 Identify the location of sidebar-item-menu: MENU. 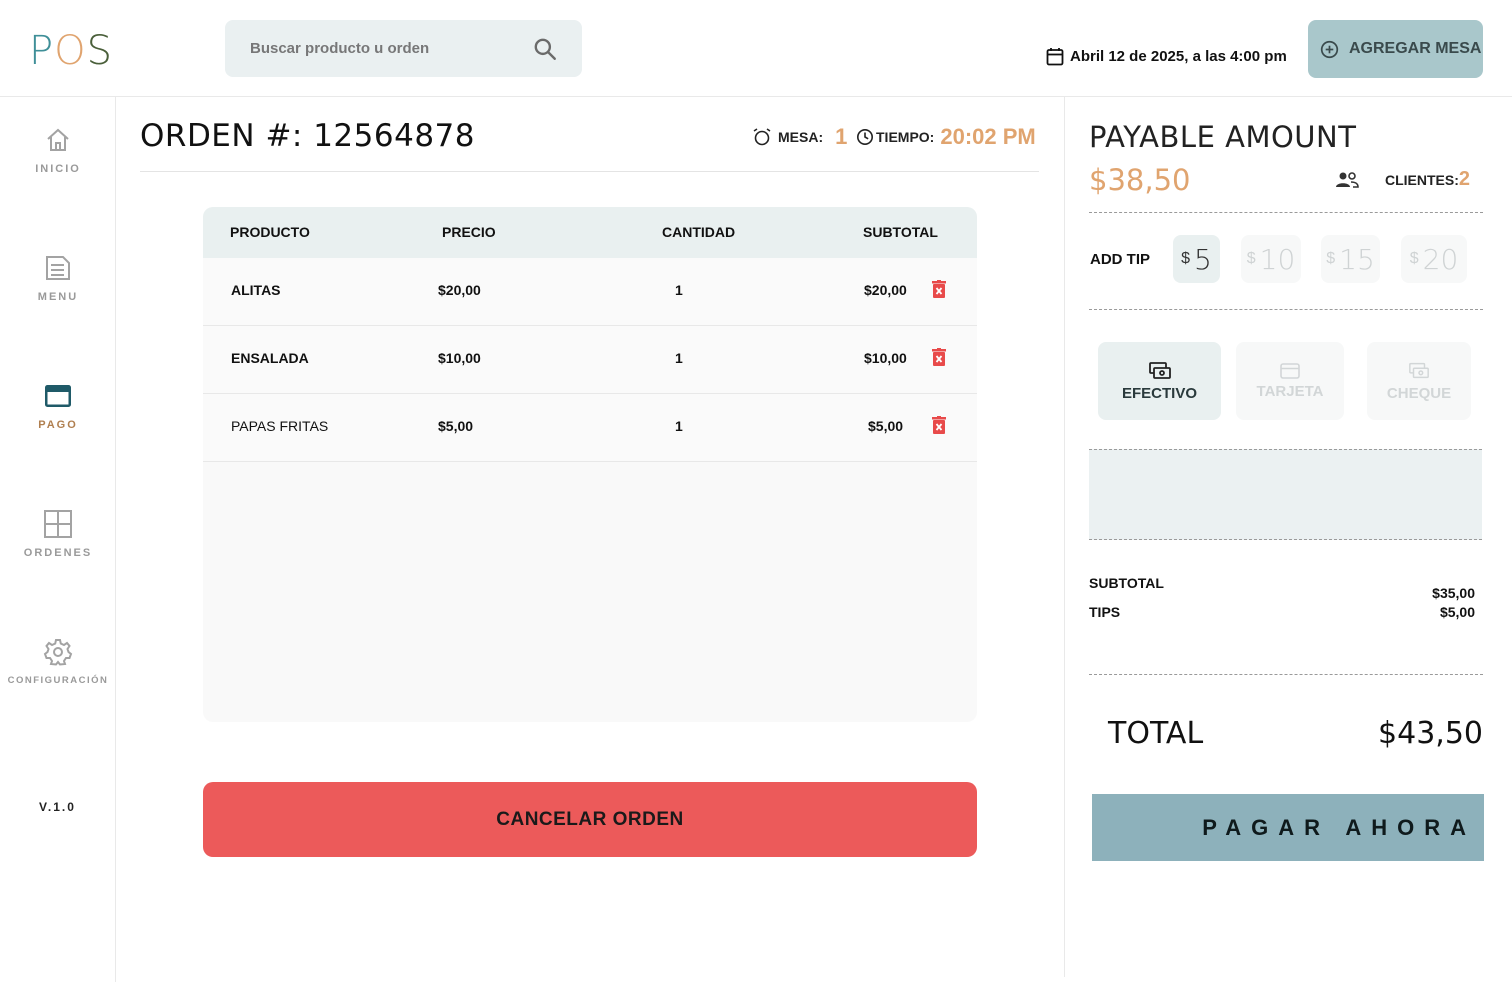
(58, 288).